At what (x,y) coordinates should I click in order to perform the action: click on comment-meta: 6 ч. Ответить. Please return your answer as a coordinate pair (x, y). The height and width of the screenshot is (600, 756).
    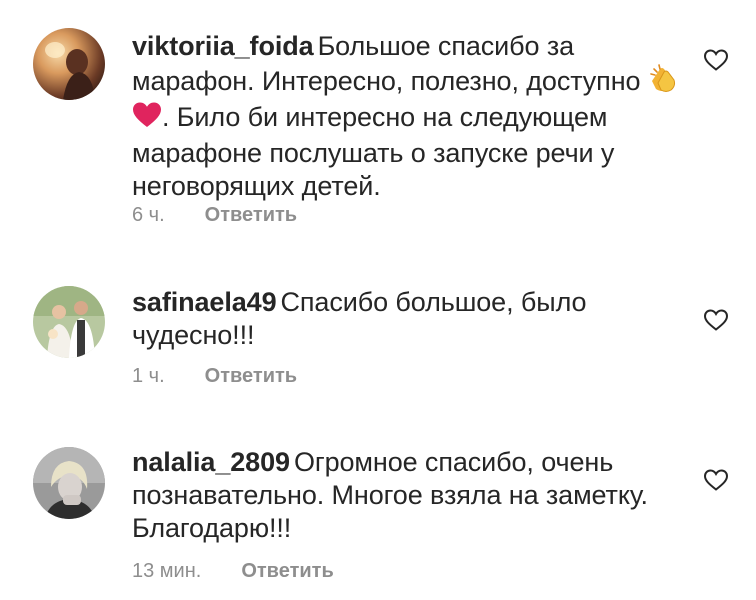
    Looking at the image, I should click on (214, 215).